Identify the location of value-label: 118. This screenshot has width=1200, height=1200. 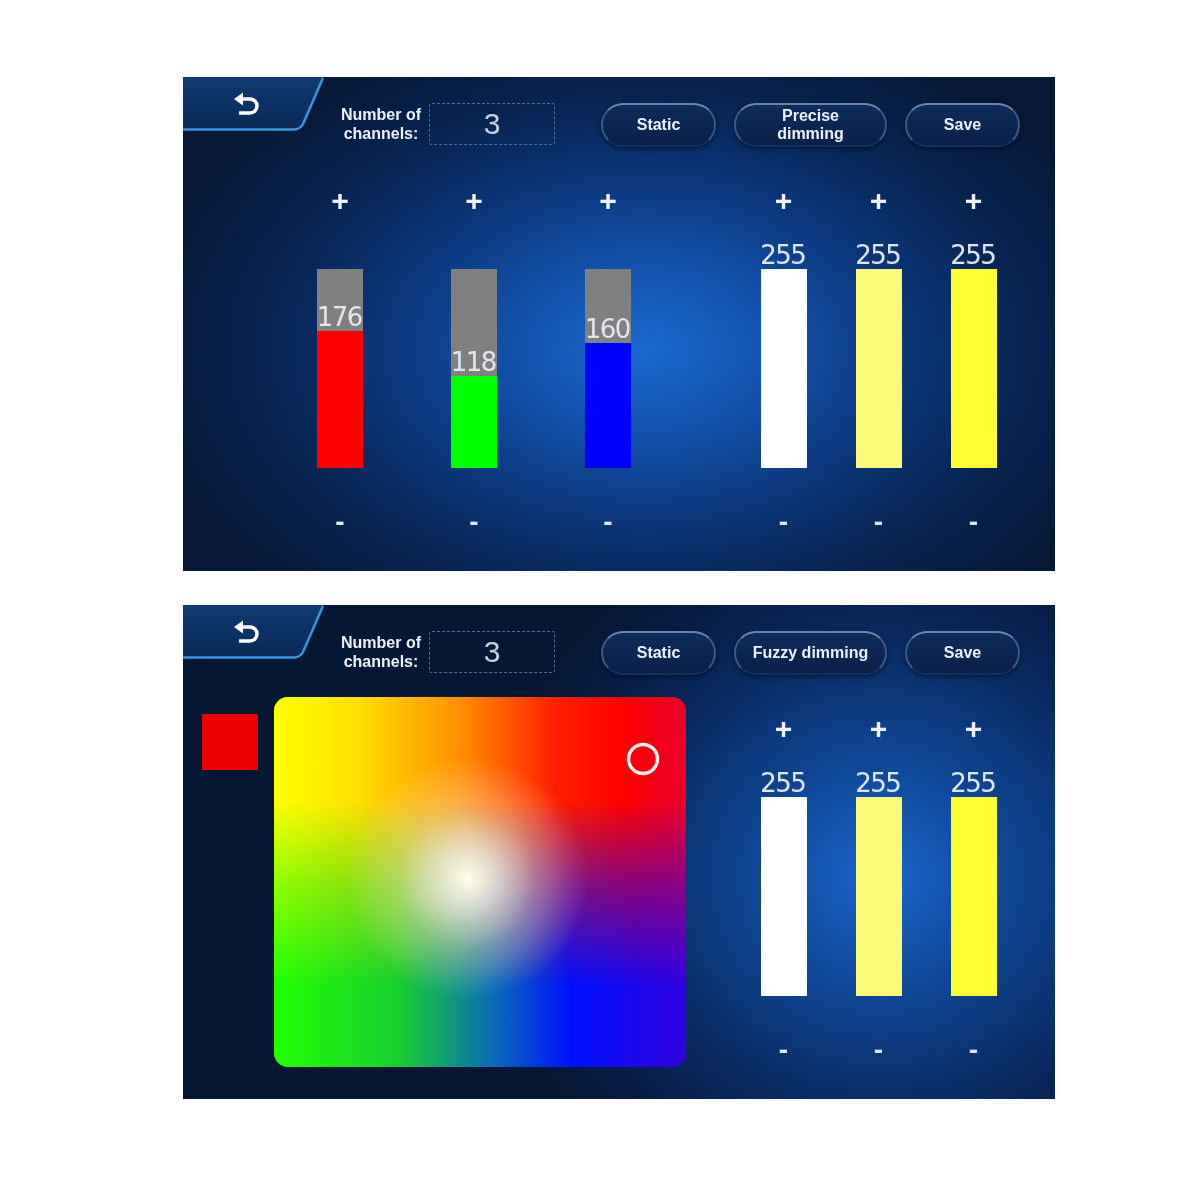
(473, 363).